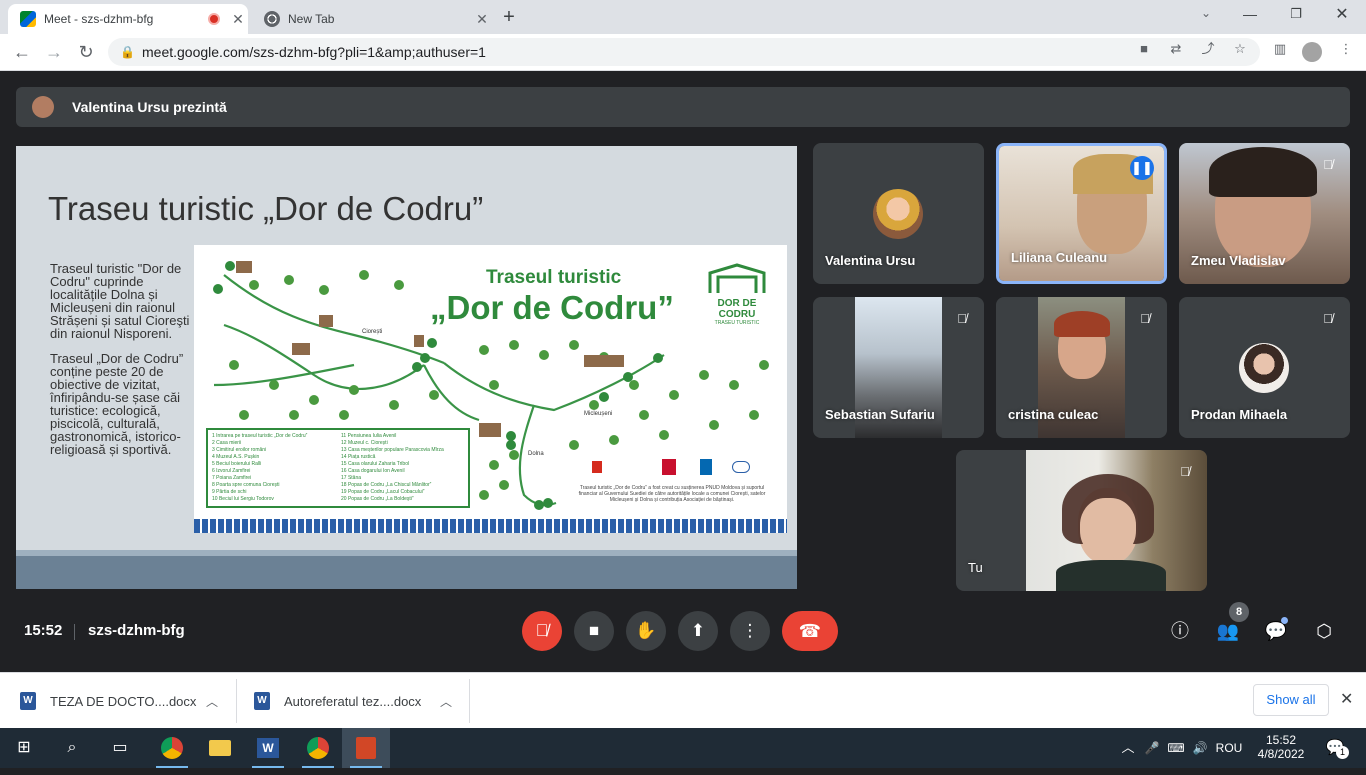  Describe the element at coordinates (1291, 700) in the screenshot. I see `show-all-button: Show all` at that location.